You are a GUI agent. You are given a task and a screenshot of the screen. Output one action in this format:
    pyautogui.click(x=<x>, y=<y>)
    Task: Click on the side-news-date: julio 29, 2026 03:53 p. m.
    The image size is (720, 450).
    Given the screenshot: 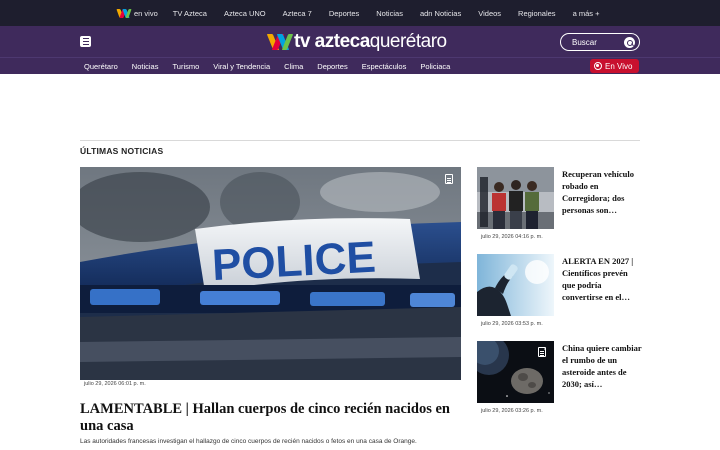 What is the action you would take?
    pyautogui.click(x=512, y=324)
    